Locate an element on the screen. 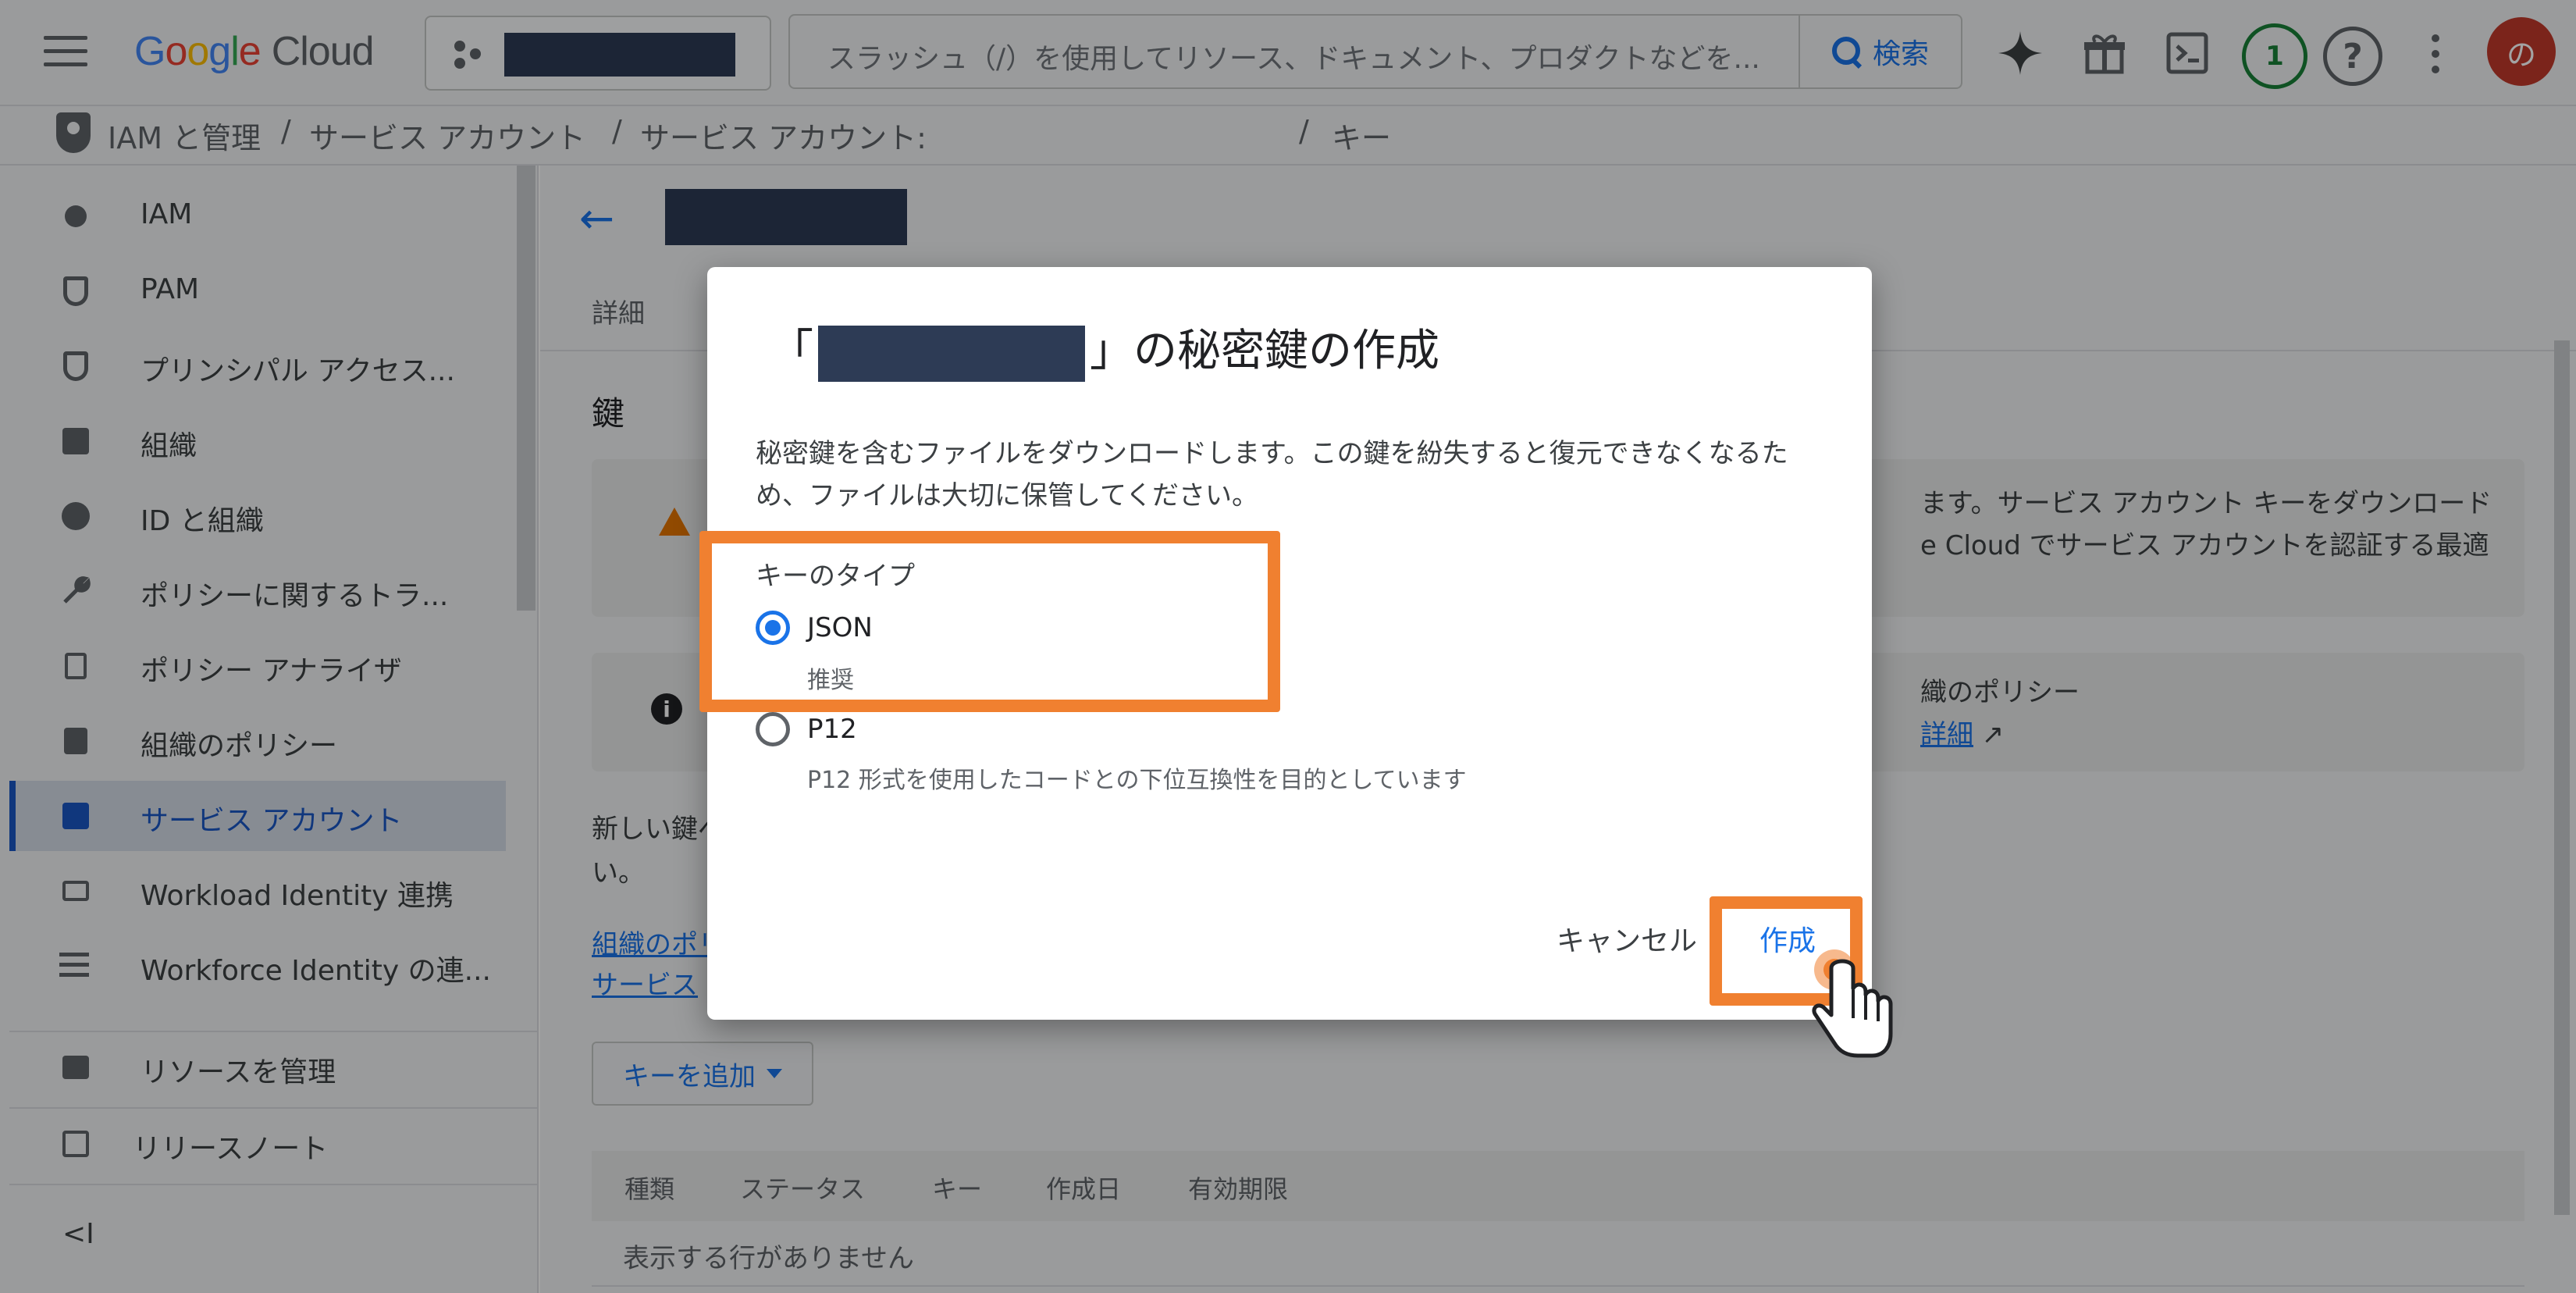  key-type-highlight is located at coordinates (989, 621).